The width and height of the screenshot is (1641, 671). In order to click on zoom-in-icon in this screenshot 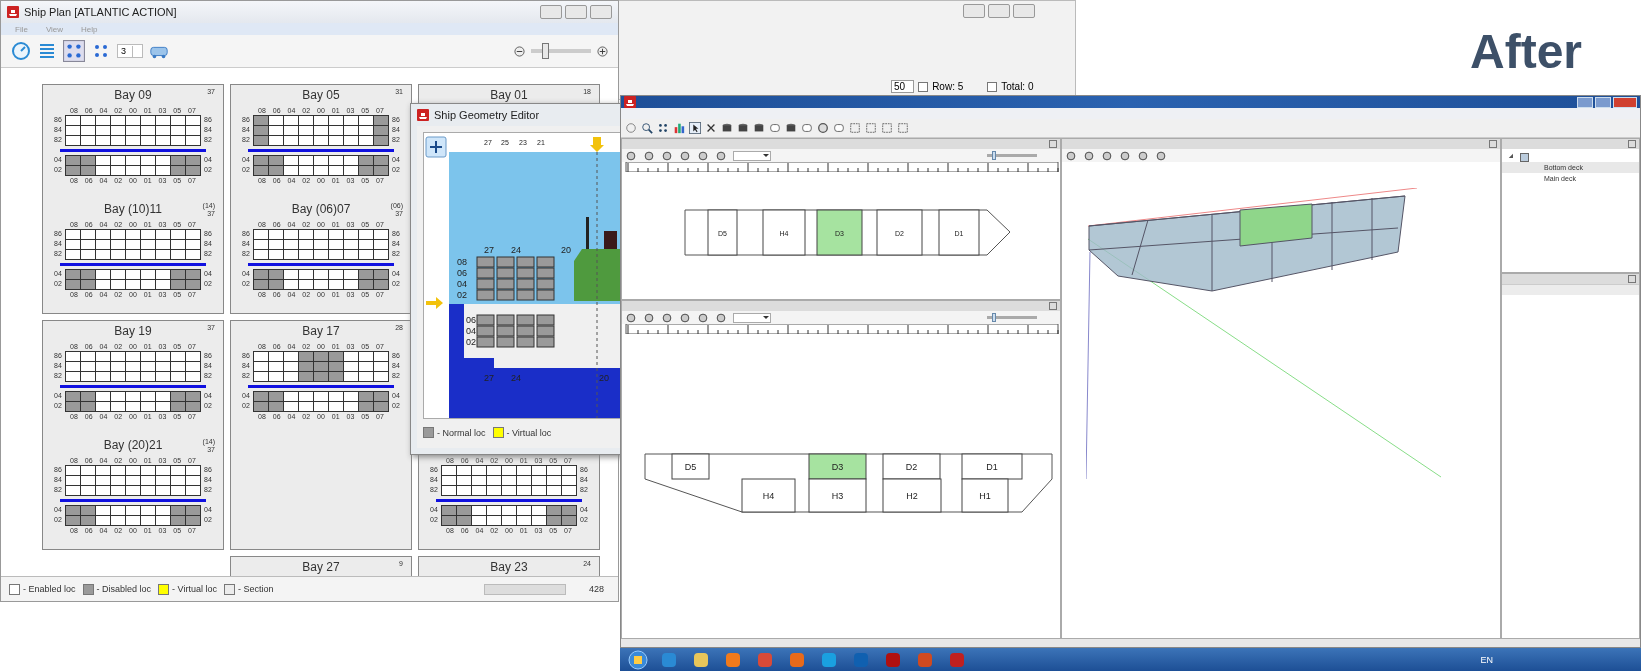, I will do `click(602, 51)`.